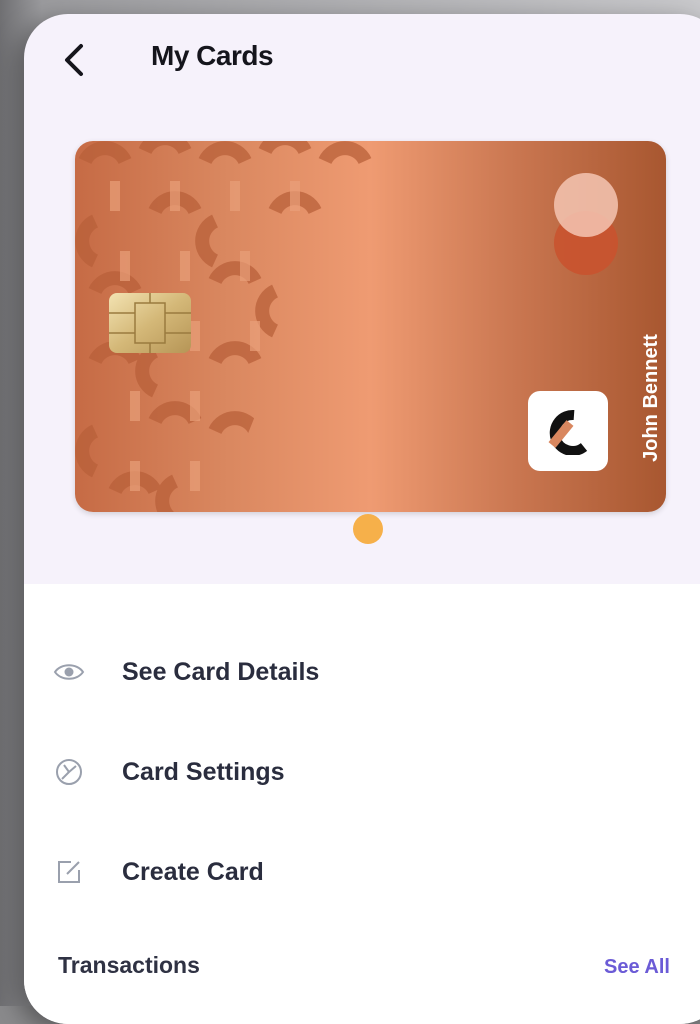 The height and width of the screenshot is (1024, 700). I want to click on menu-item-see-card-details: See Card Details, so click(362, 672).